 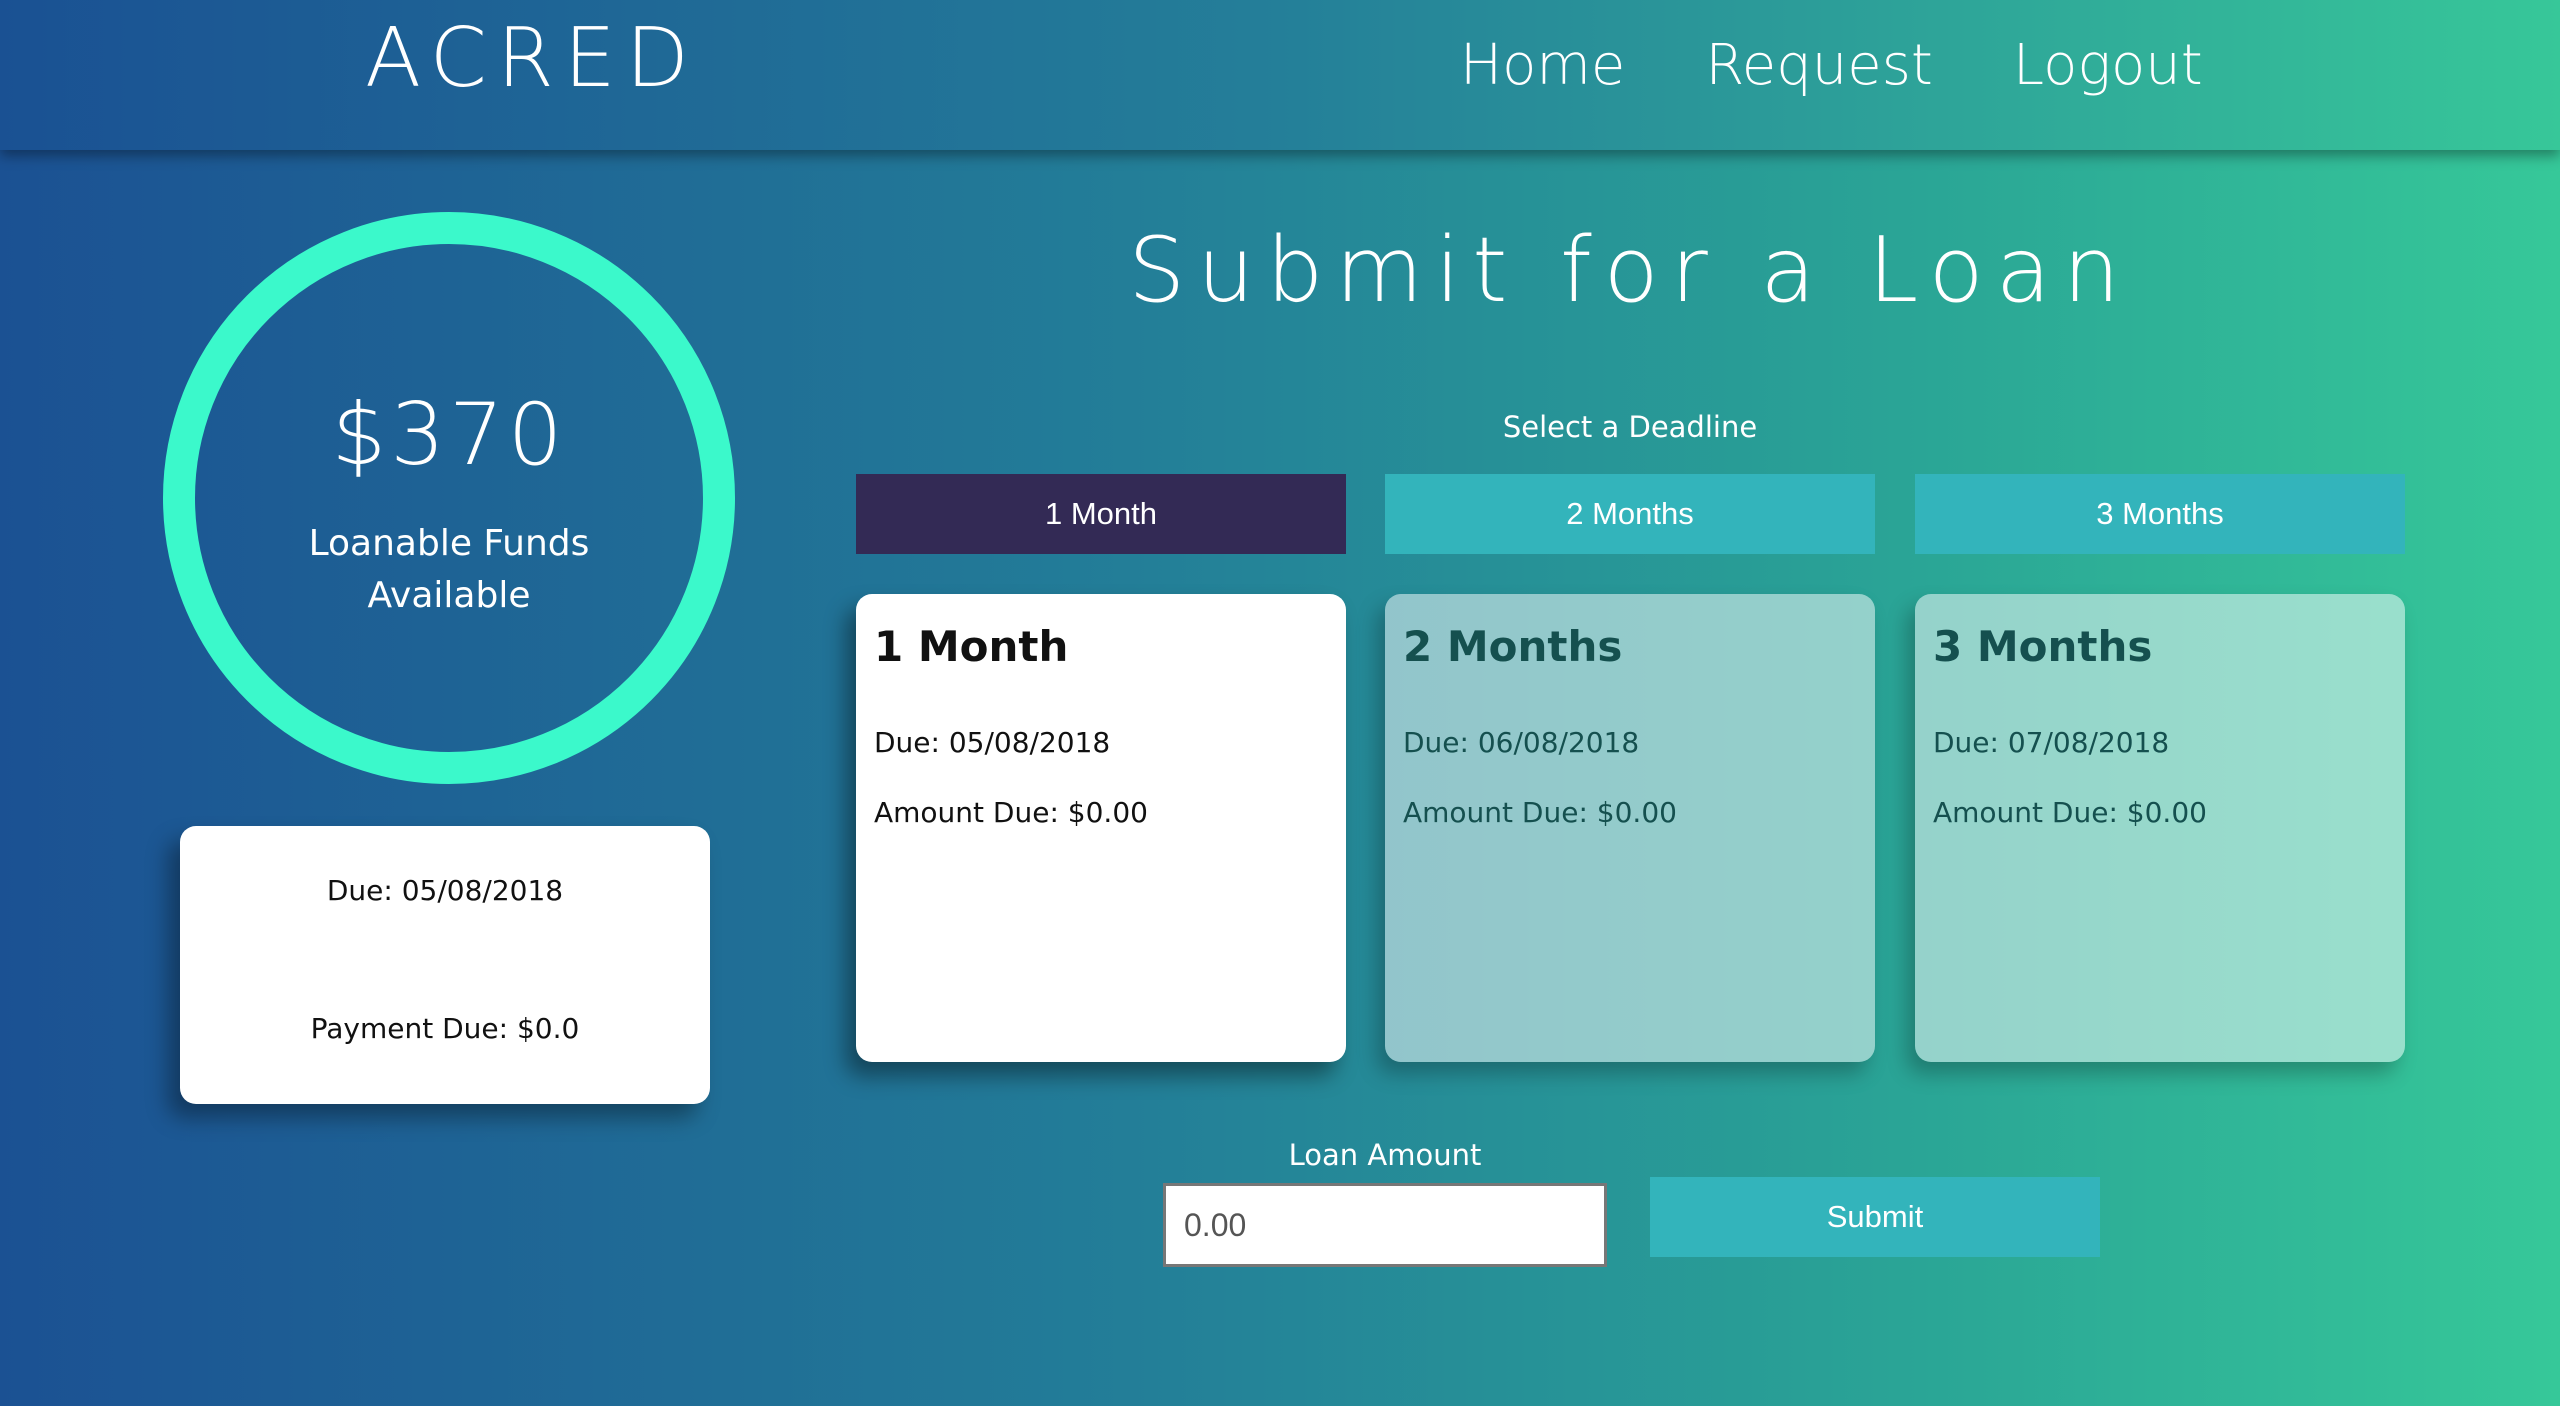 I want to click on loanable-funds-circle: $370 Loanable Funds Available, so click(x=449, y=498).